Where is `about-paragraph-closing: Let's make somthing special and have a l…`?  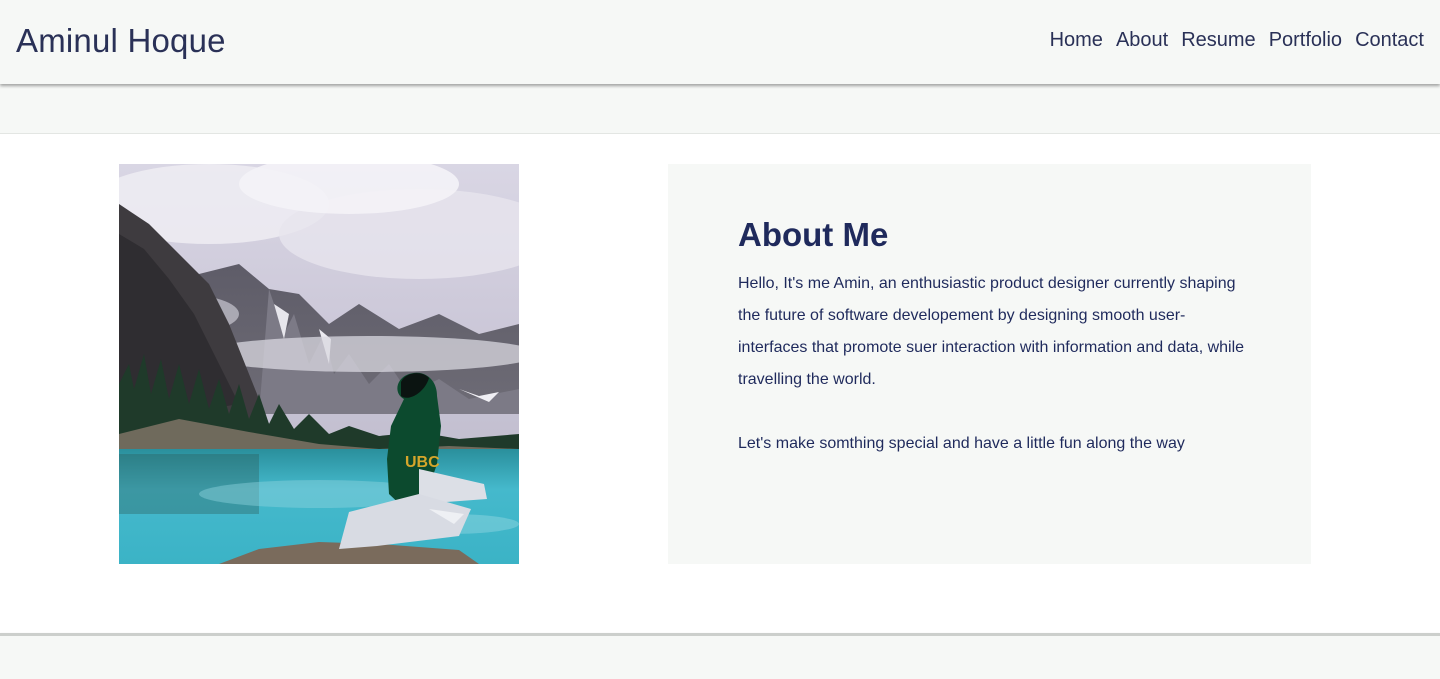
about-paragraph-closing: Let's make somthing special and have a l… is located at coordinates (961, 443).